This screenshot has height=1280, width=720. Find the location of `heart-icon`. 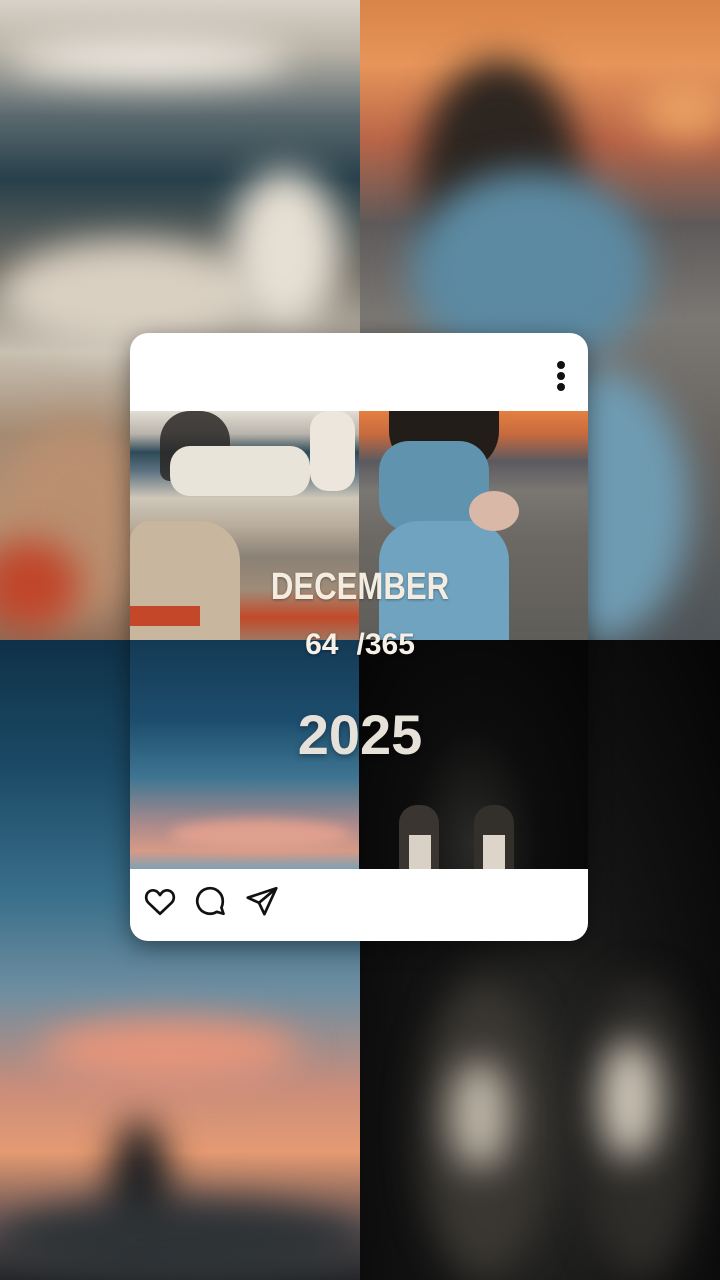

heart-icon is located at coordinates (160, 901).